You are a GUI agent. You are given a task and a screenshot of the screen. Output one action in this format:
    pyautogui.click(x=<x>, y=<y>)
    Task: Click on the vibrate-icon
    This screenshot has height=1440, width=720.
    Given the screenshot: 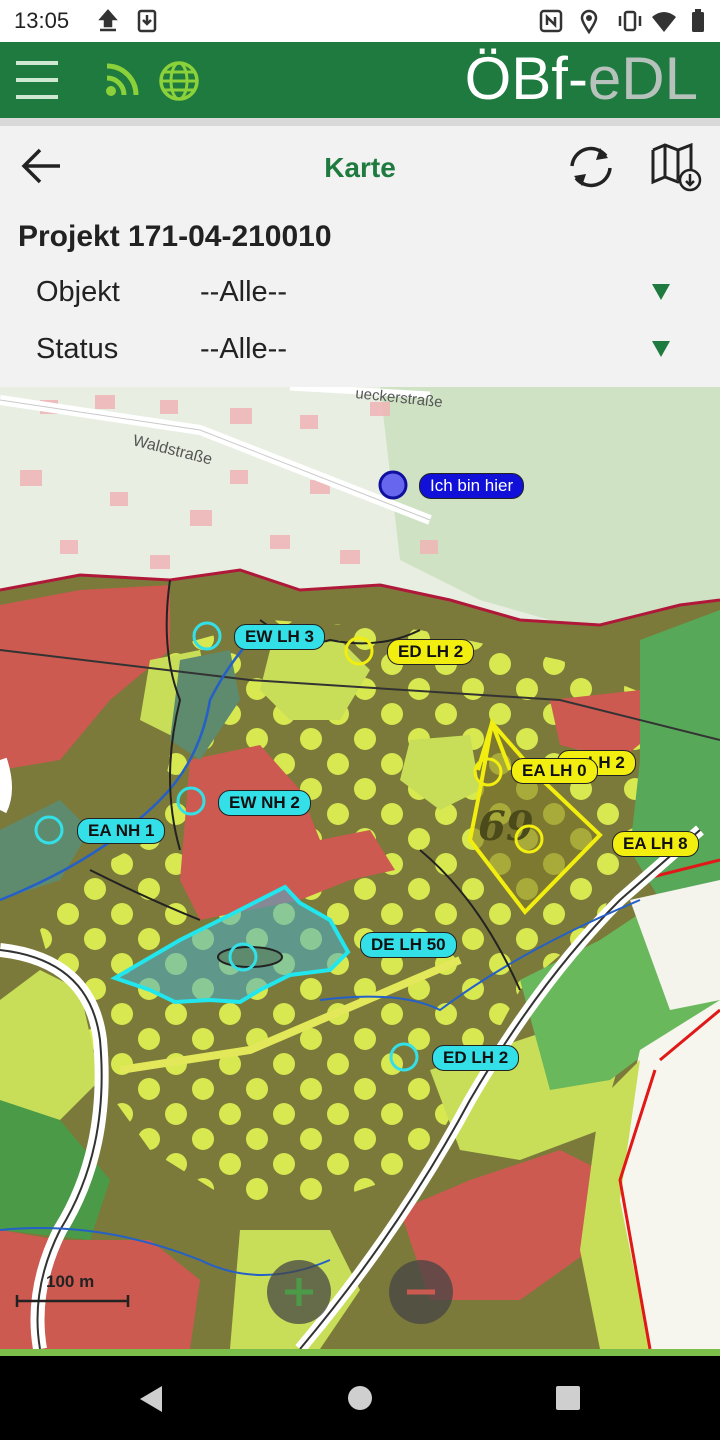 What is the action you would take?
    pyautogui.click(x=630, y=21)
    